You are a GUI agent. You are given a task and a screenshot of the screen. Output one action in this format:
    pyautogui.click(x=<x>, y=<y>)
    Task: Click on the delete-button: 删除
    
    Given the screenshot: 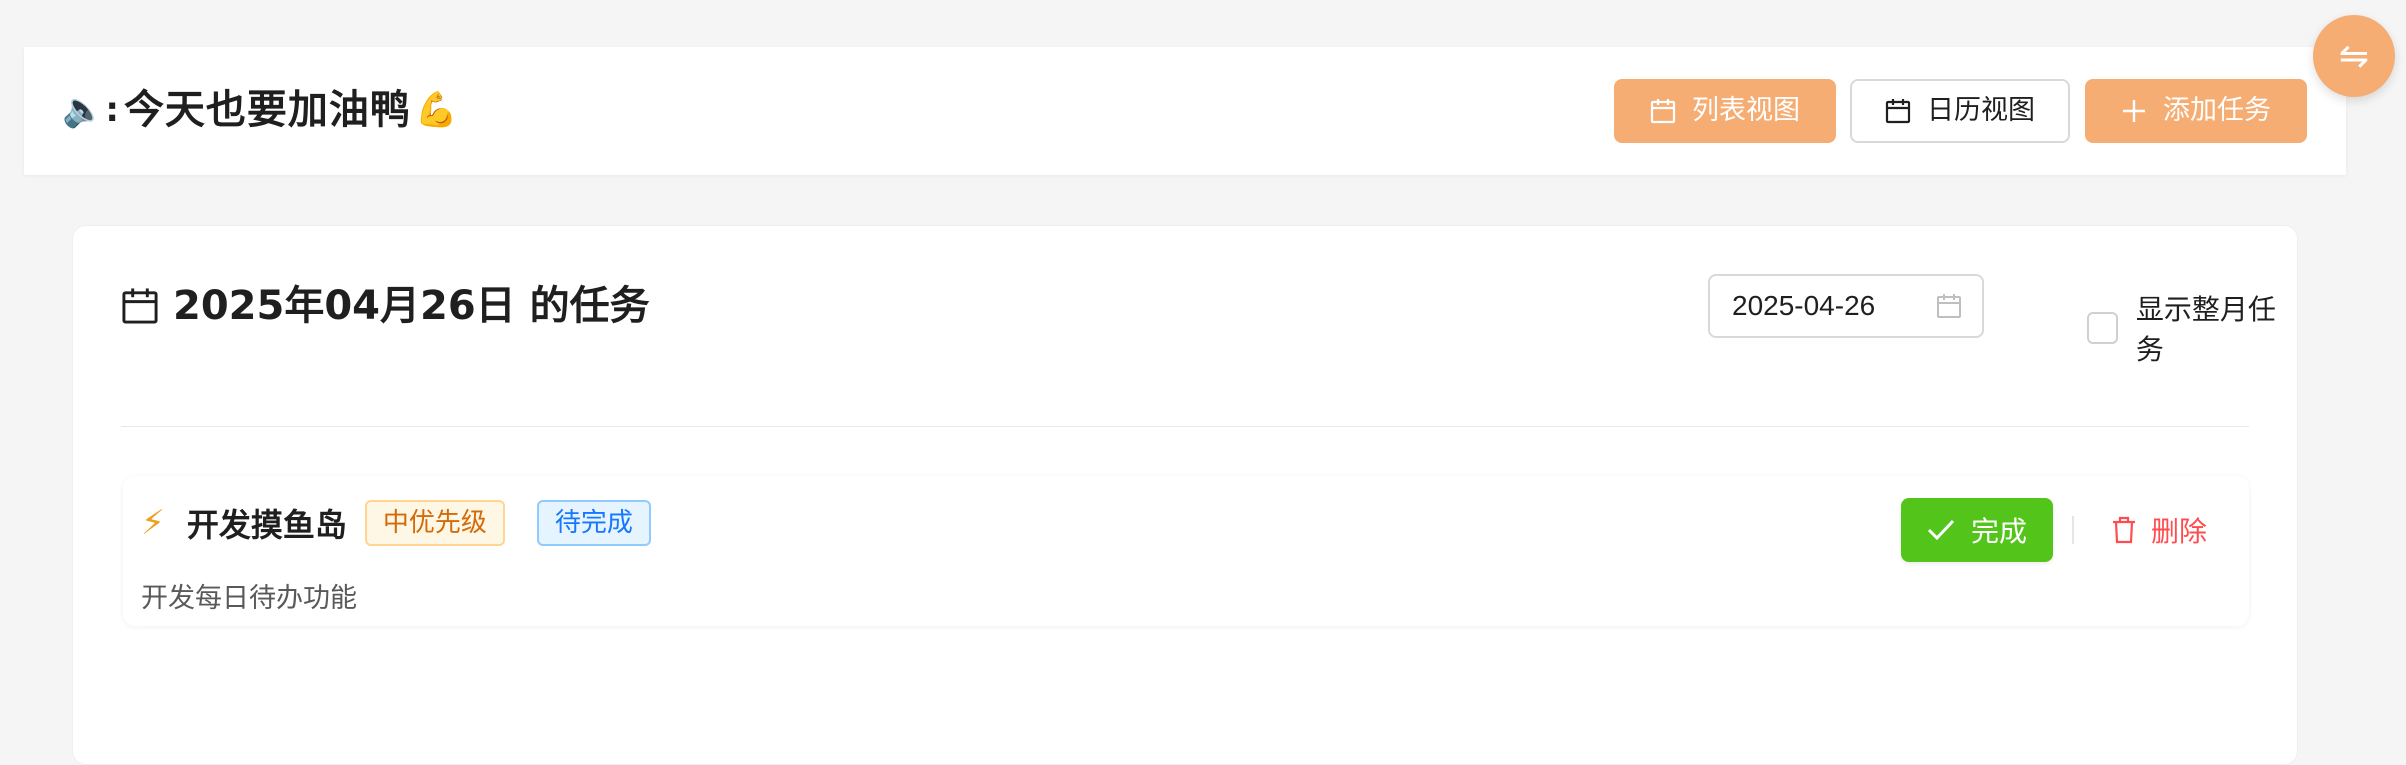 What is the action you would take?
    pyautogui.click(x=2159, y=530)
    